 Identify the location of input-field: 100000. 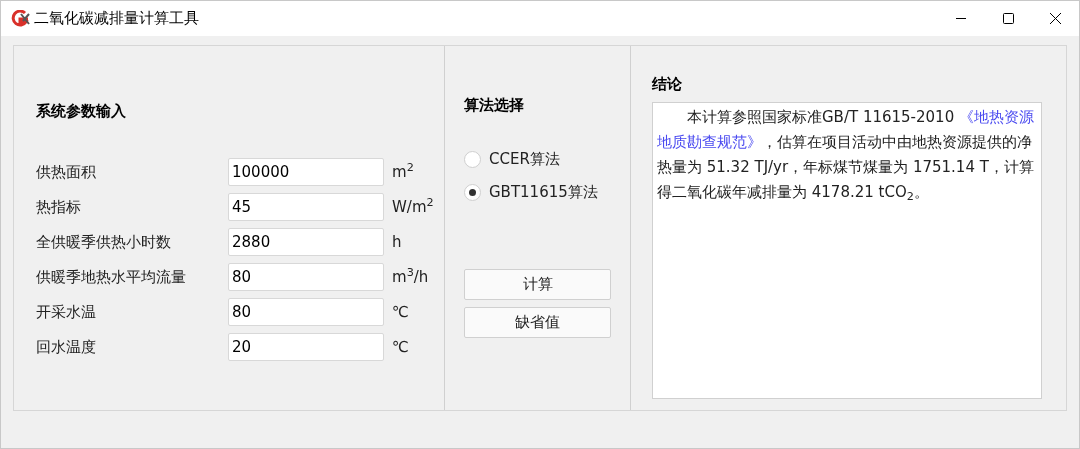
(306, 172).